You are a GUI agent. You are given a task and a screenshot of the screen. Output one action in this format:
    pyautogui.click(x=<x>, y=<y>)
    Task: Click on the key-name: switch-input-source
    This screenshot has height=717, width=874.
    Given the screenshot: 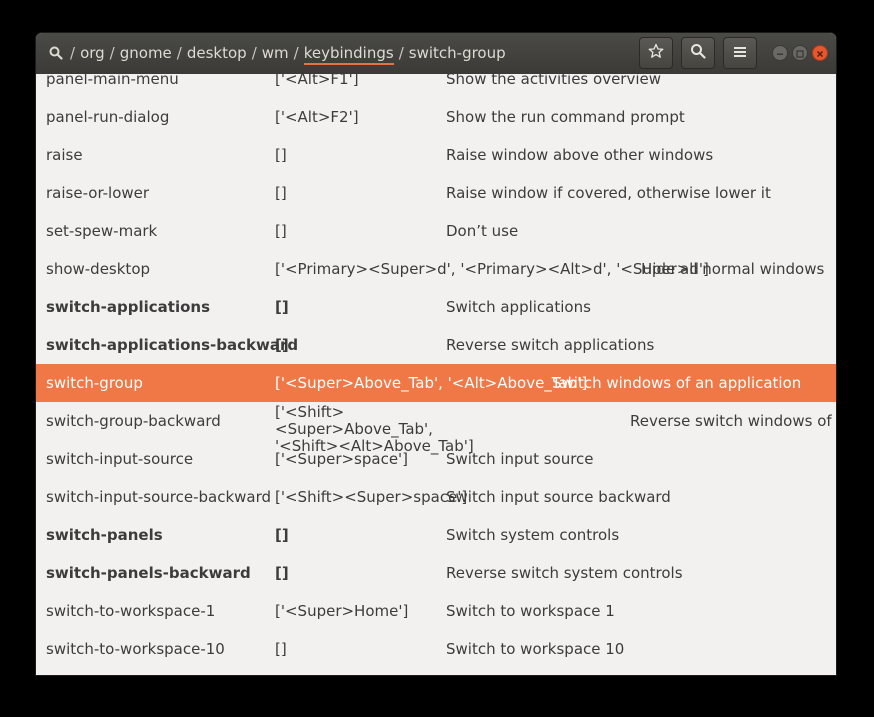 What is the action you would take?
    pyautogui.click(x=120, y=459)
    